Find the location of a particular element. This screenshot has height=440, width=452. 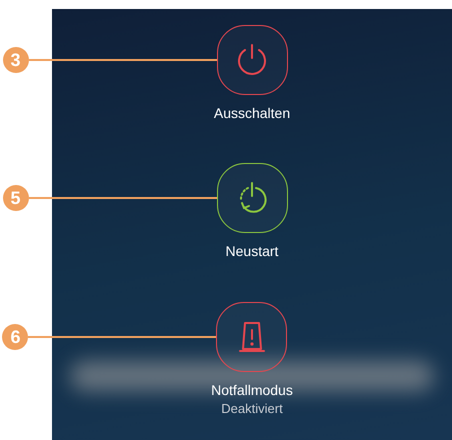

callout-number: 6 is located at coordinates (15, 337).